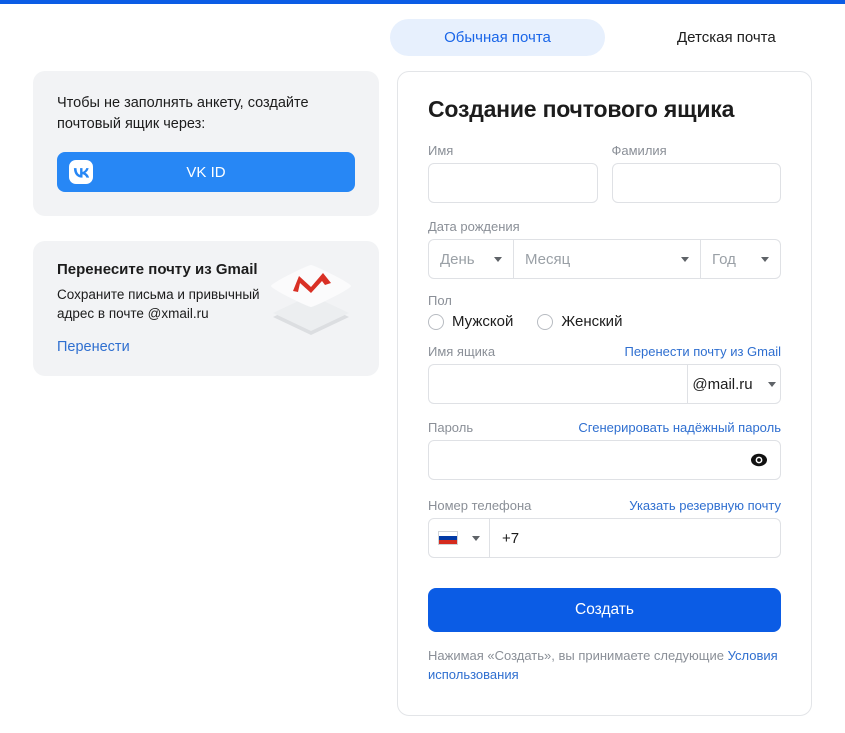 This screenshot has width=845, height=733. Describe the element at coordinates (513, 183) in the screenshot. I see `first-name-input` at that location.